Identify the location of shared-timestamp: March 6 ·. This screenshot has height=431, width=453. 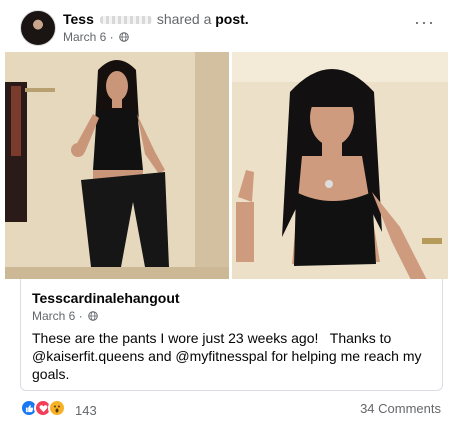
(65, 316).